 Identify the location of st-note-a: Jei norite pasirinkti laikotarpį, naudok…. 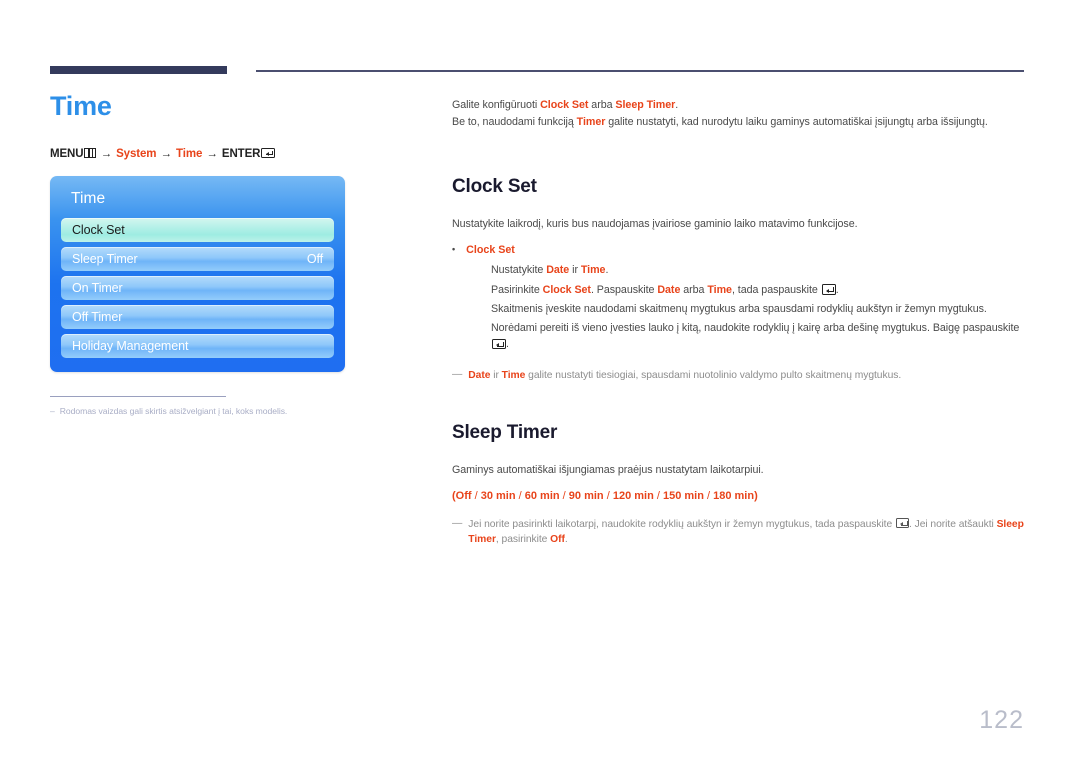
(681, 524).